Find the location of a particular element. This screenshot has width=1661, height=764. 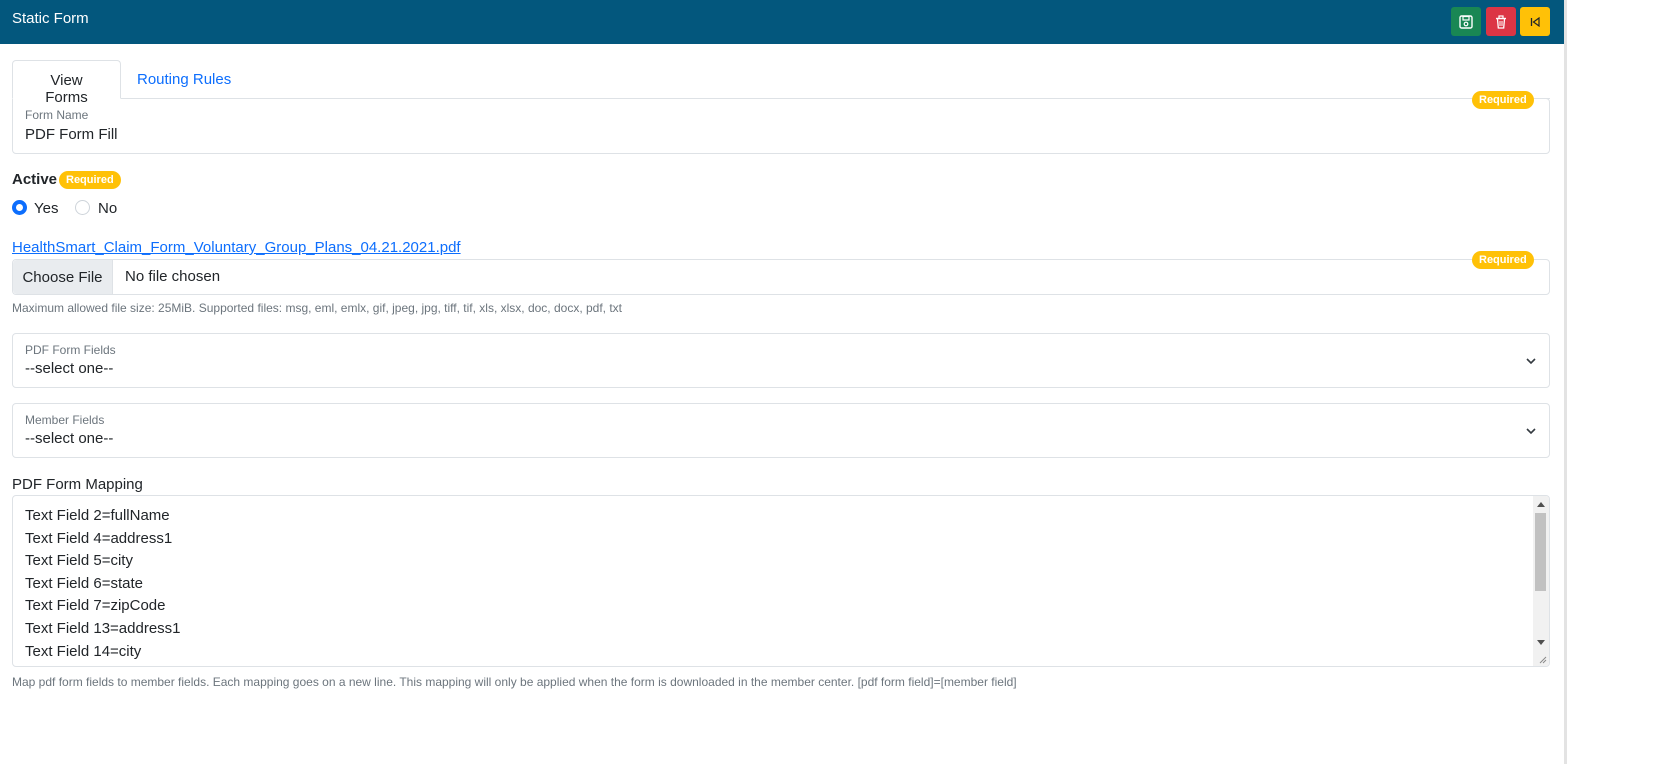

back-button is located at coordinates (1535, 21).